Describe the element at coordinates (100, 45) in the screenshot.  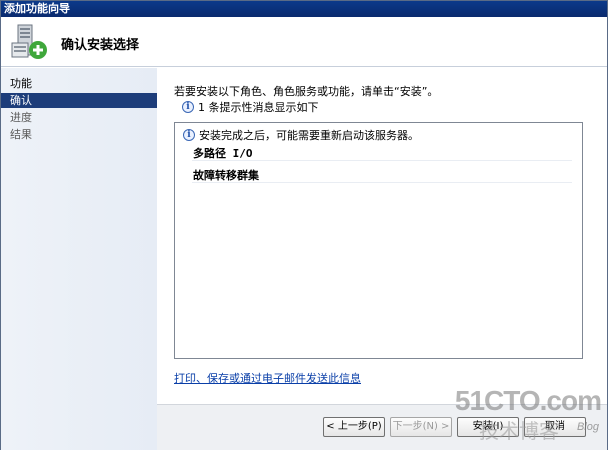
I see `page-title: 确认安装选择` at that location.